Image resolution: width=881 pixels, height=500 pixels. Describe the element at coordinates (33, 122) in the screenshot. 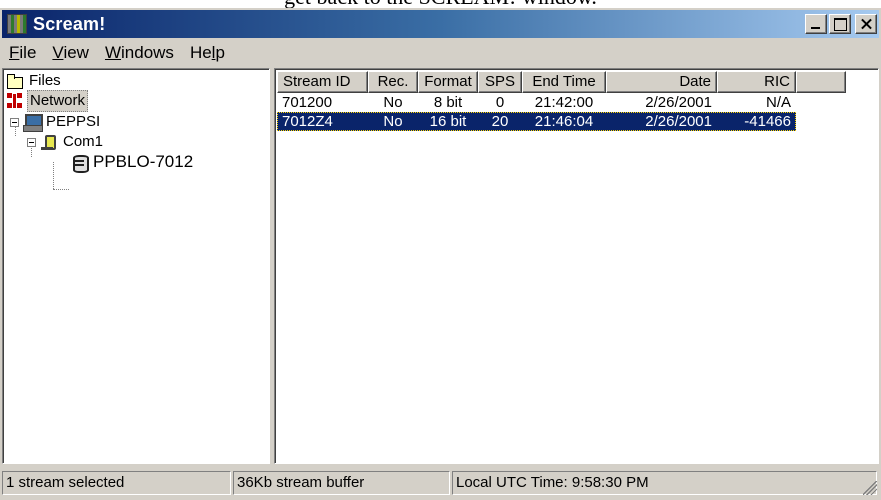

I see `computer-icon` at that location.